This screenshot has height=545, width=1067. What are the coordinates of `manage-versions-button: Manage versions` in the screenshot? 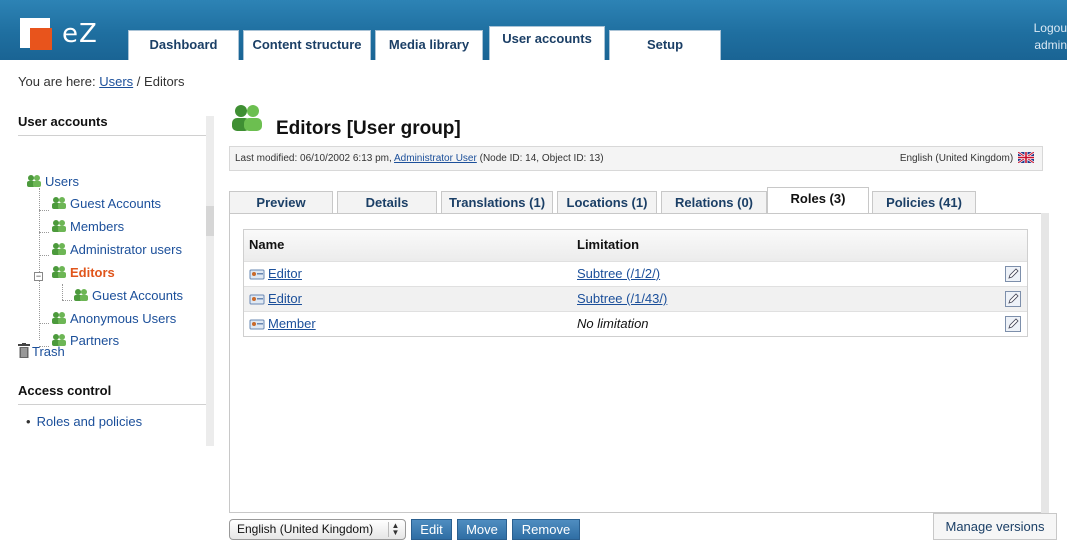 It's located at (995, 526).